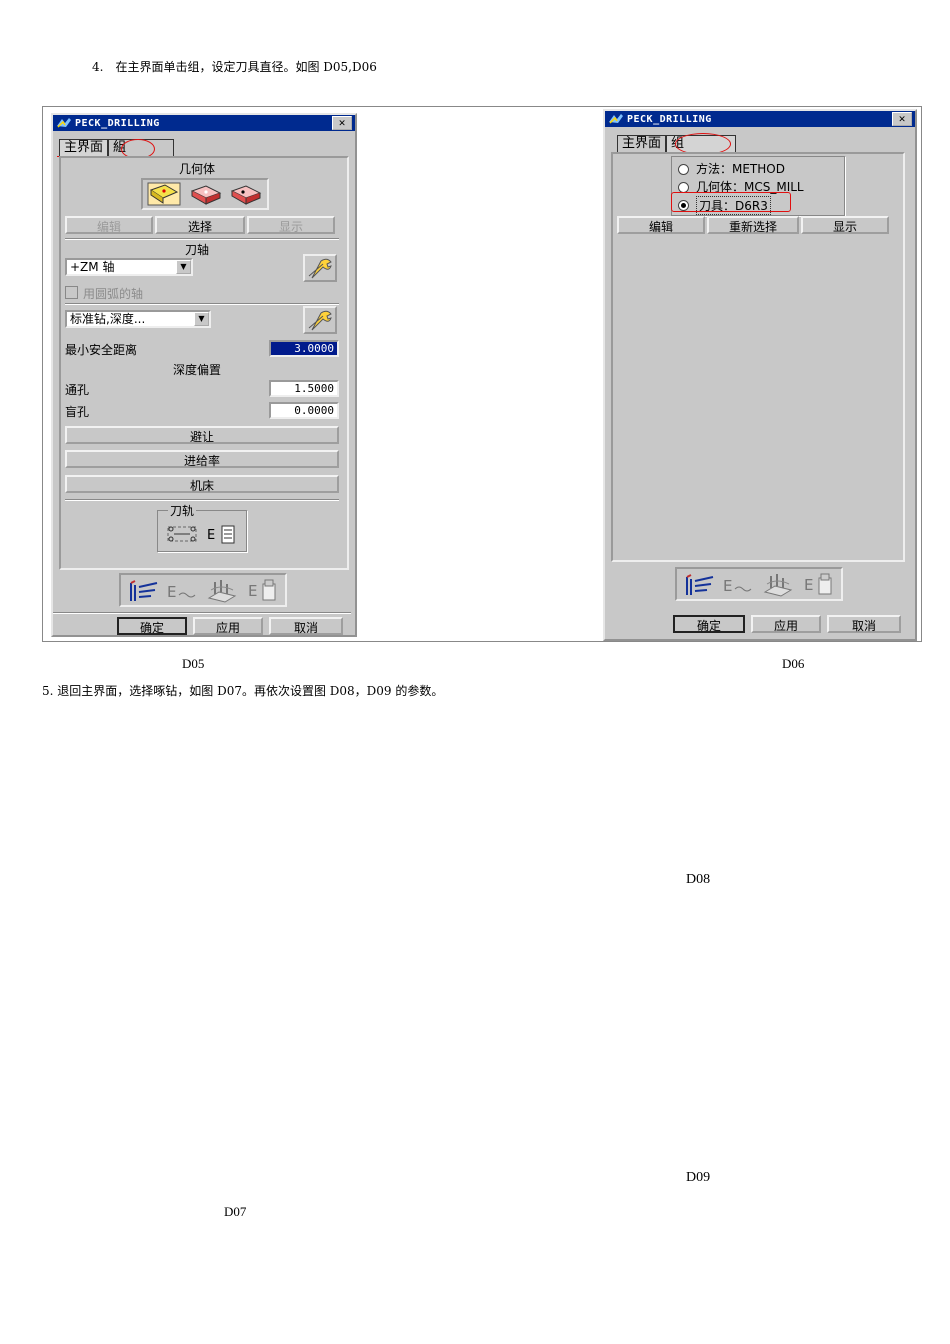 This screenshot has height=1344, width=950. What do you see at coordinates (731, 202) in the screenshot?
I see `highlight-box-tool` at bounding box center [731, 202].